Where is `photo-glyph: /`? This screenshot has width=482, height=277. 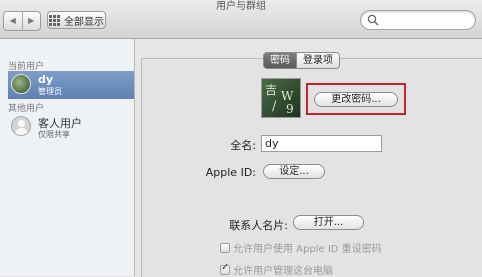
photo-glyph: / is located at coordinates (274, 106).